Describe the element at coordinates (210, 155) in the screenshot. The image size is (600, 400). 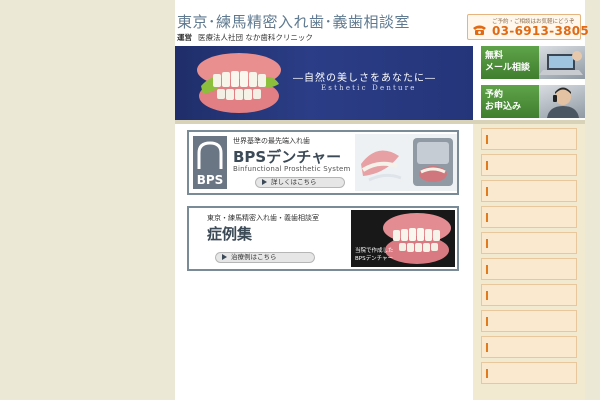
I see `bps-arch-icon` at that location.